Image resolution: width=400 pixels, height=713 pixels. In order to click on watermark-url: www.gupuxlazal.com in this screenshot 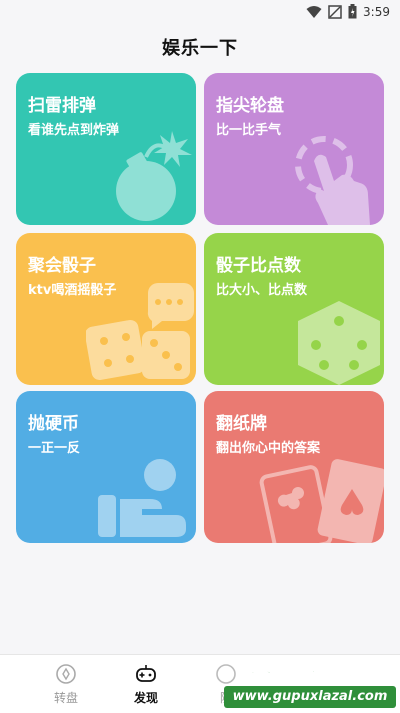, I will do `click(310, 697)`.